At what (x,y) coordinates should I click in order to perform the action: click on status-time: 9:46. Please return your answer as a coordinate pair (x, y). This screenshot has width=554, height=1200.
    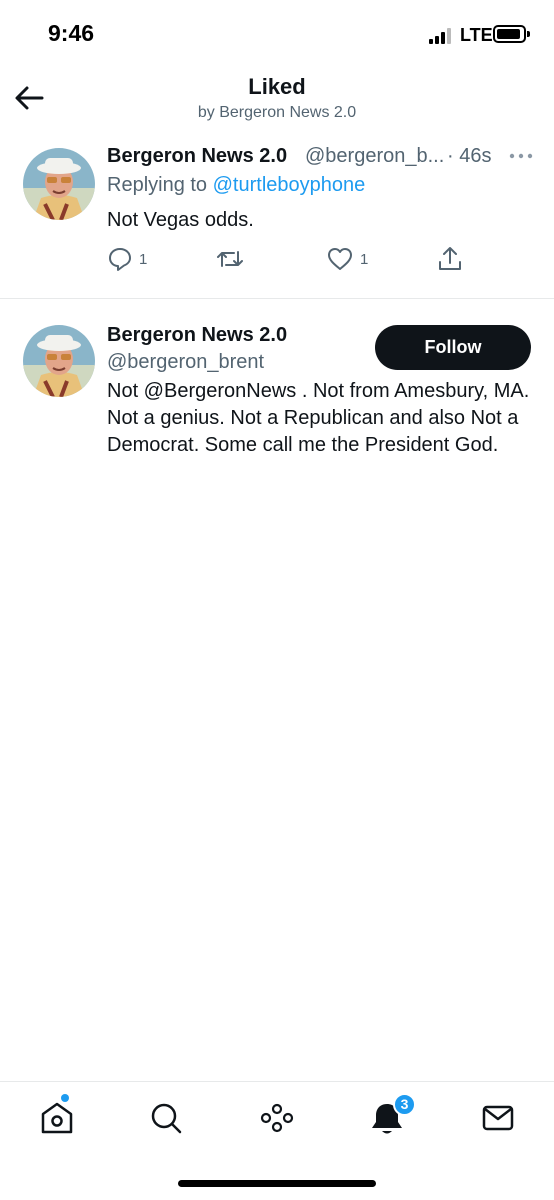
    Looking at the image, I should click on (71, 33).